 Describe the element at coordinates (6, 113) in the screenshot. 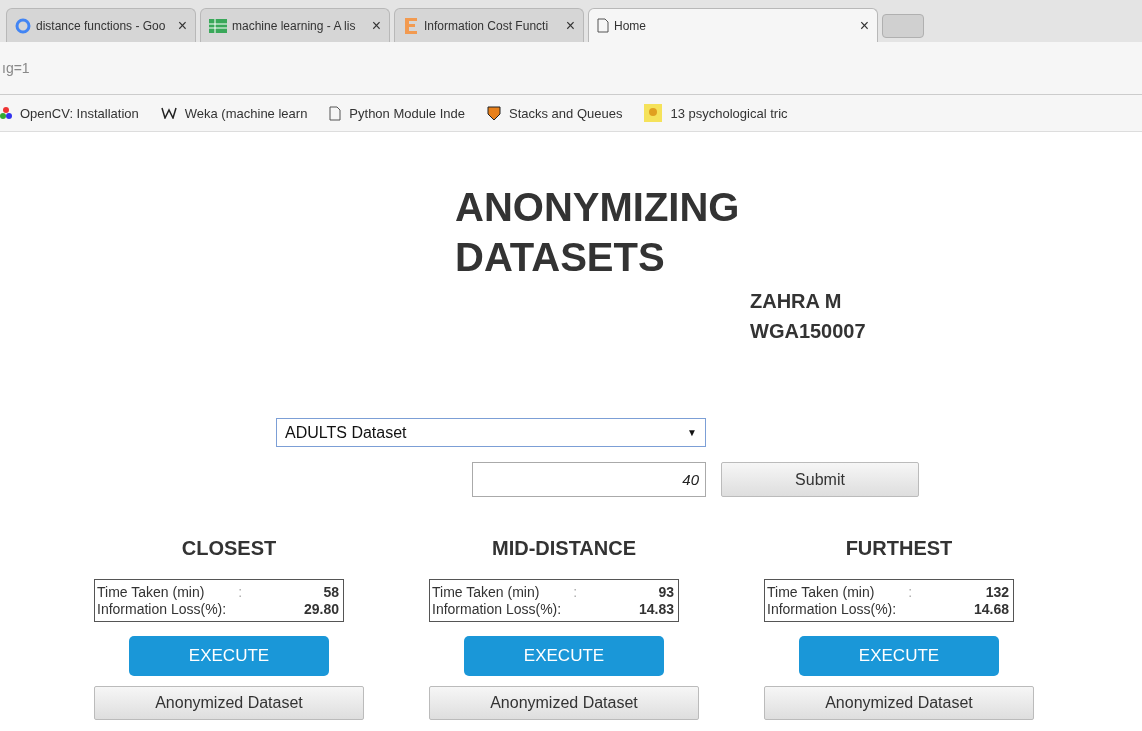

I see `rings-icon` at that location.